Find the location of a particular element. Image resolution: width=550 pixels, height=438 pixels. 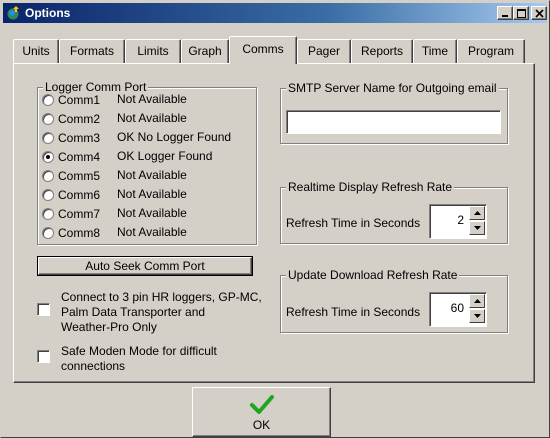

radio-label: Comm6 is located at coordinates (79, 195).